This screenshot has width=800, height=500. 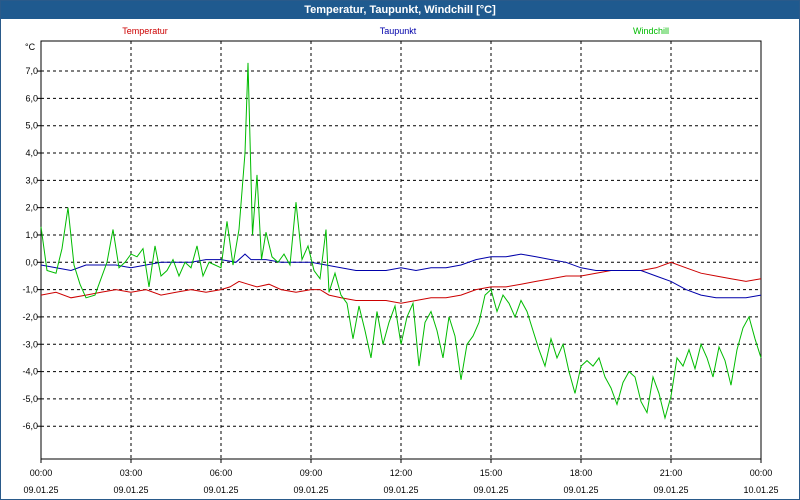 I want to click on x-tick-time: 09:00, so click(x=311, y=473).